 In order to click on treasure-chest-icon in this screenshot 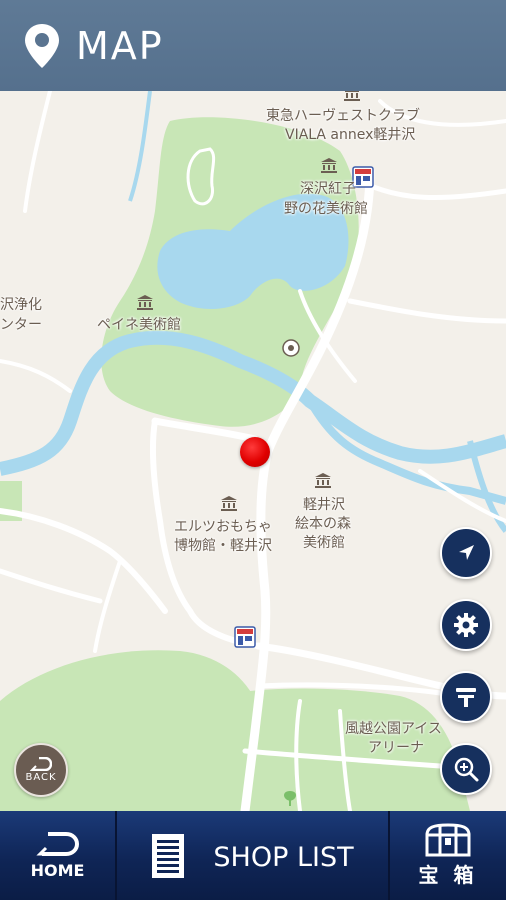, I will do `click(448, 840)`.